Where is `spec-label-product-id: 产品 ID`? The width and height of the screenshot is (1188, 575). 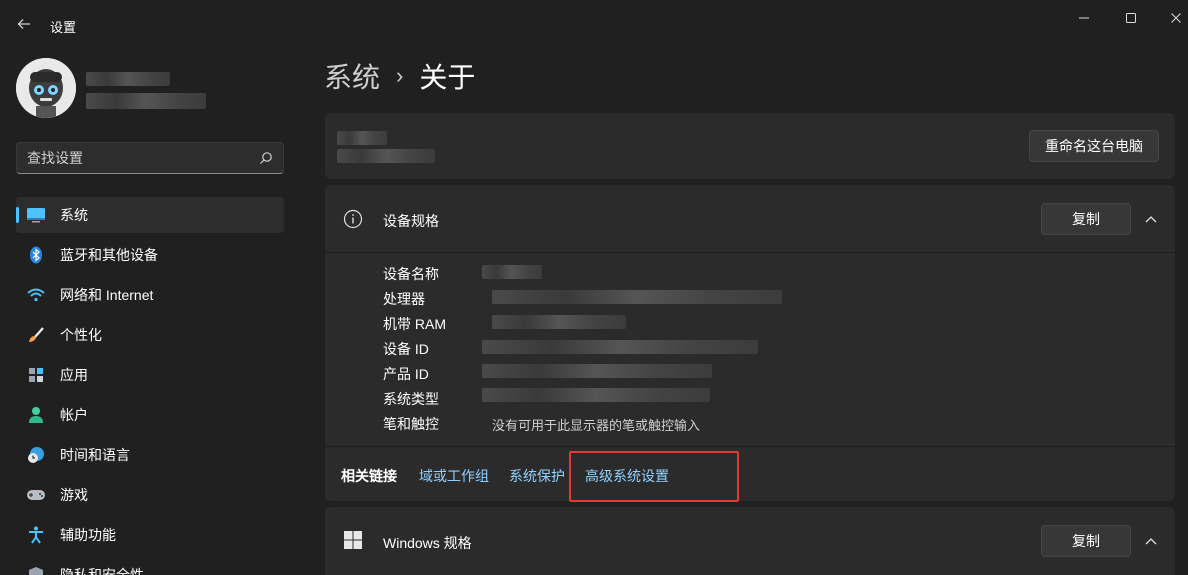
spec-label-product-id: 产品 ID is located at coordinates (406, 374).